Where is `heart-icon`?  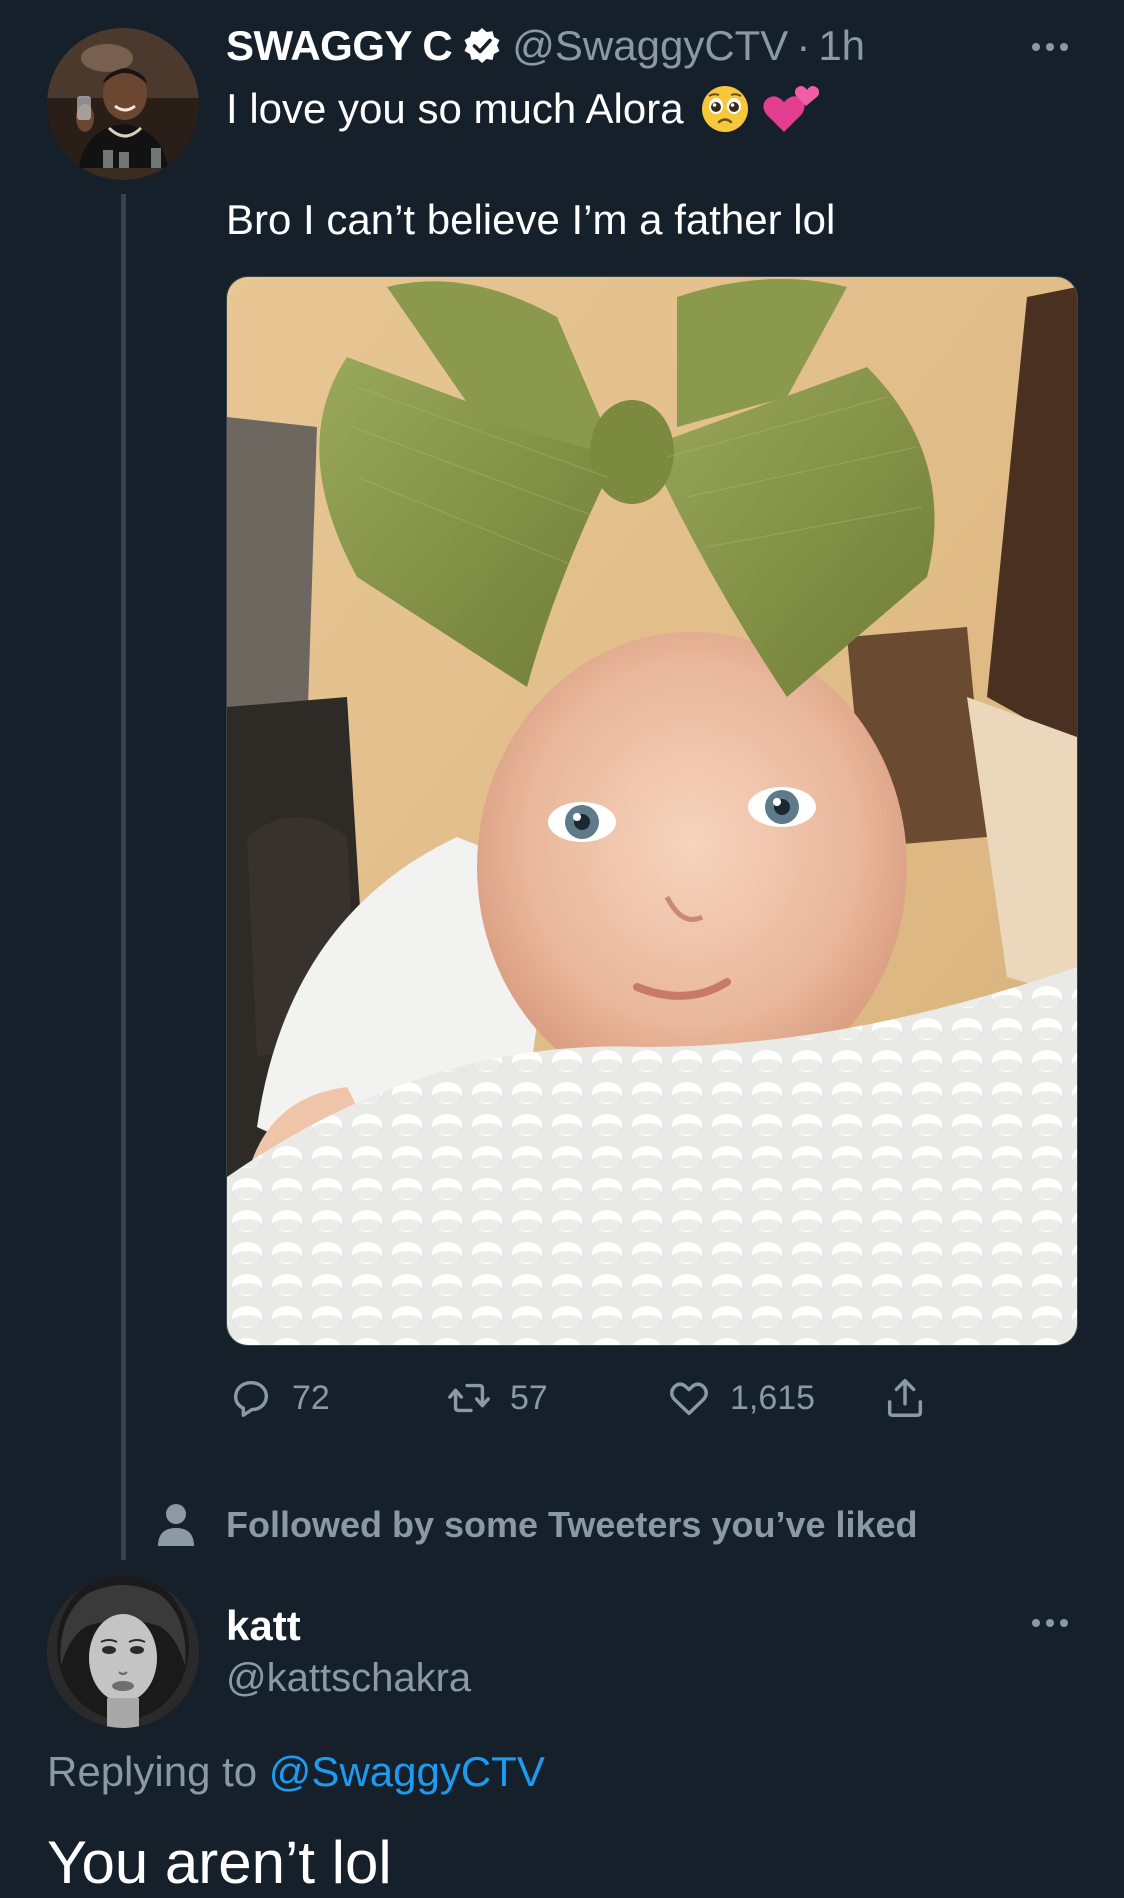
heart-icon is located at coordinates (689, 1399).